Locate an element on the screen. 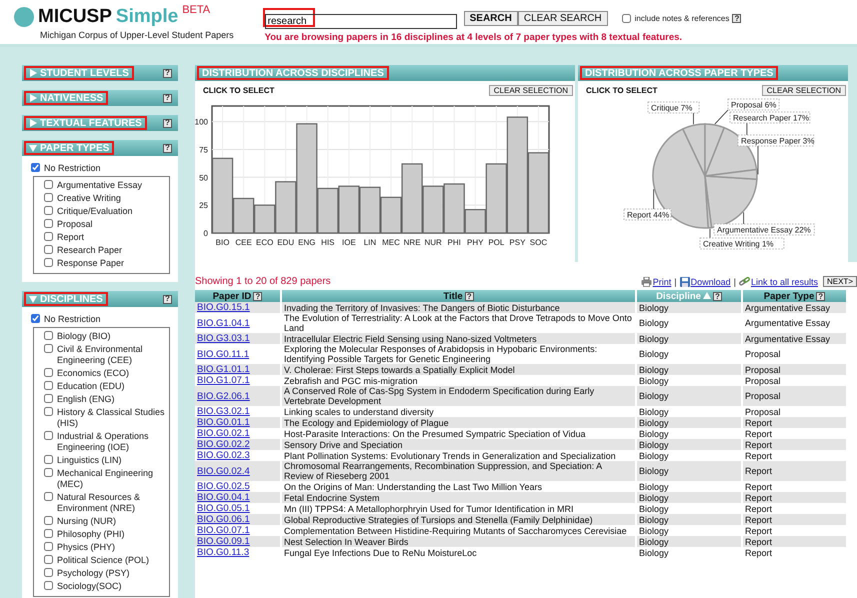 The width and height of the screenshot is (857, 598). table-cell: Global Reproductive Strategies of Tursiops and Stenella (Family Delphinidae) is located at coordinates (438, 519).